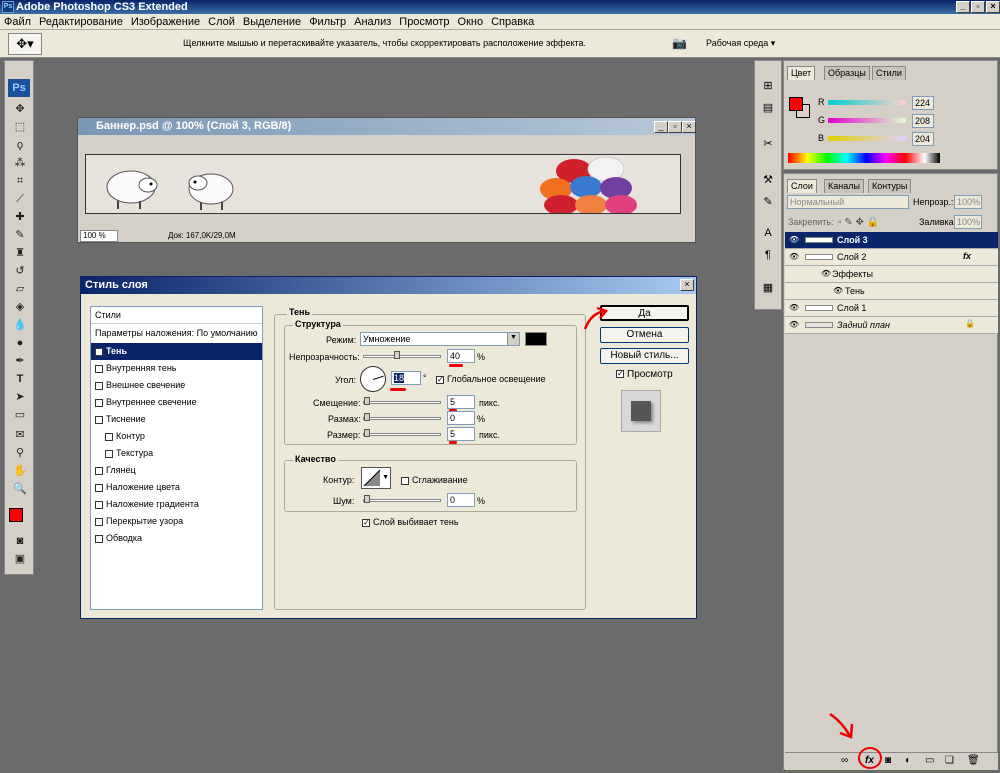  I want to click on adjustment-layer-icon: ◐, so click(908, 760).